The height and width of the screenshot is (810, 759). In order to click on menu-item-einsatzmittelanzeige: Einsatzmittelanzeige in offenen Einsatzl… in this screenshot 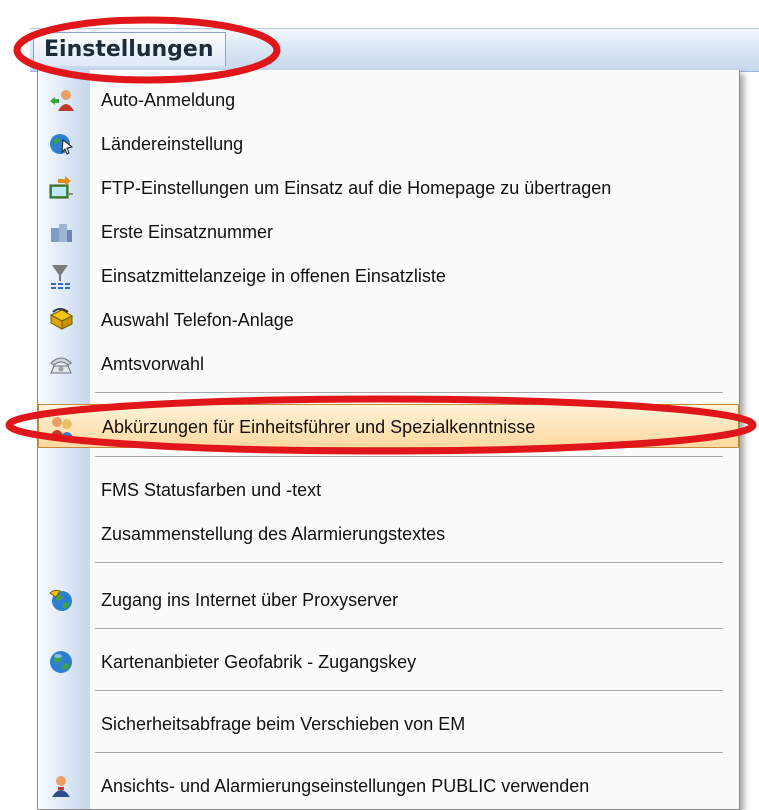, I will do `click(388, 276)`.